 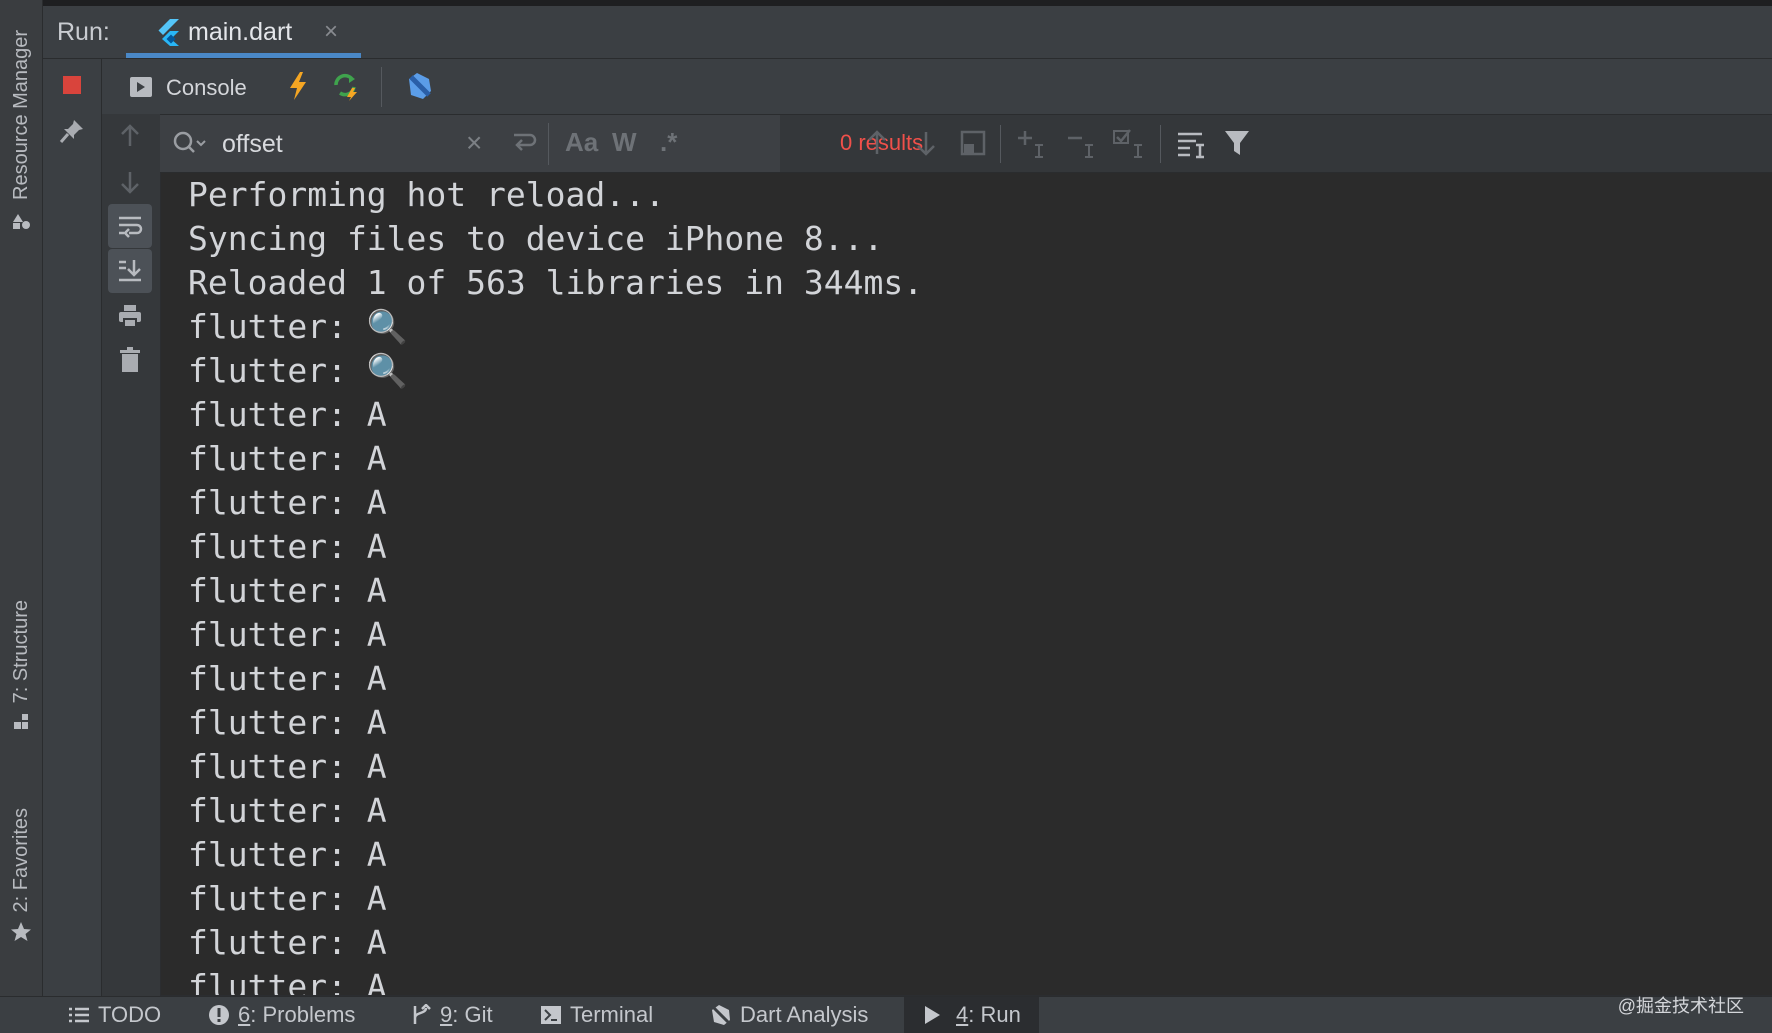 I want to click on flutter-icon, so click(x=168, y=32).